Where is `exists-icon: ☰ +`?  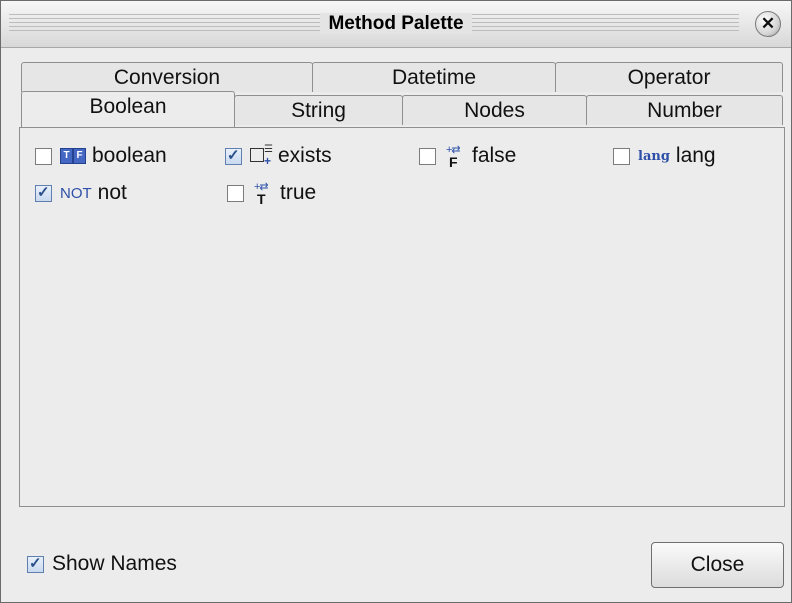 exists-icon: ☰ + is located at coordinates (261, 156).